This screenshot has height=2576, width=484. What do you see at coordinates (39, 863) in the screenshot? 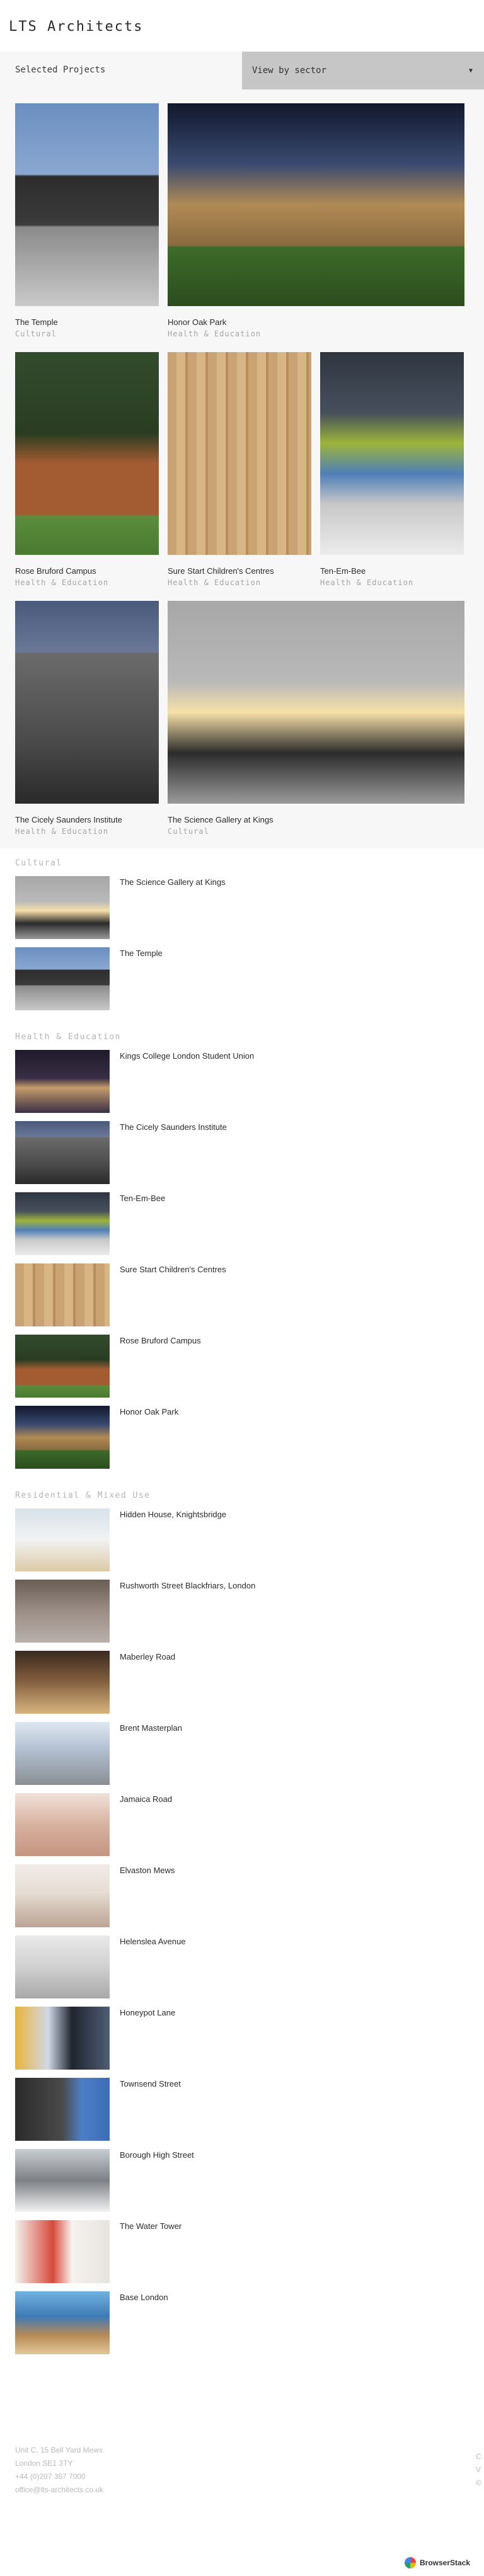
I see `sector-heading: Cultural` at bounding box center [39, 863].